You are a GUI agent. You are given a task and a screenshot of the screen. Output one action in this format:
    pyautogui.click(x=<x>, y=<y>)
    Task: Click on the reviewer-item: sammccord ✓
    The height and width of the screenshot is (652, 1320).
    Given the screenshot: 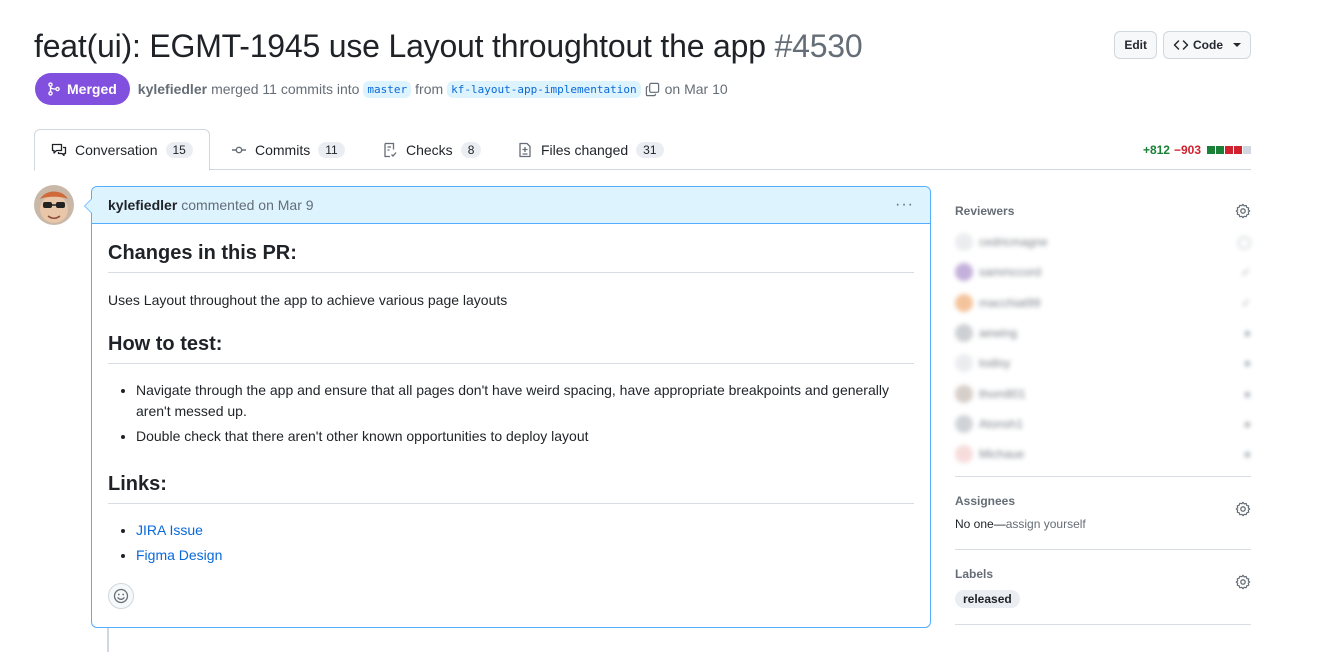 What is the action you would take?
    pyautogui.click(x=1103, y=272)
    